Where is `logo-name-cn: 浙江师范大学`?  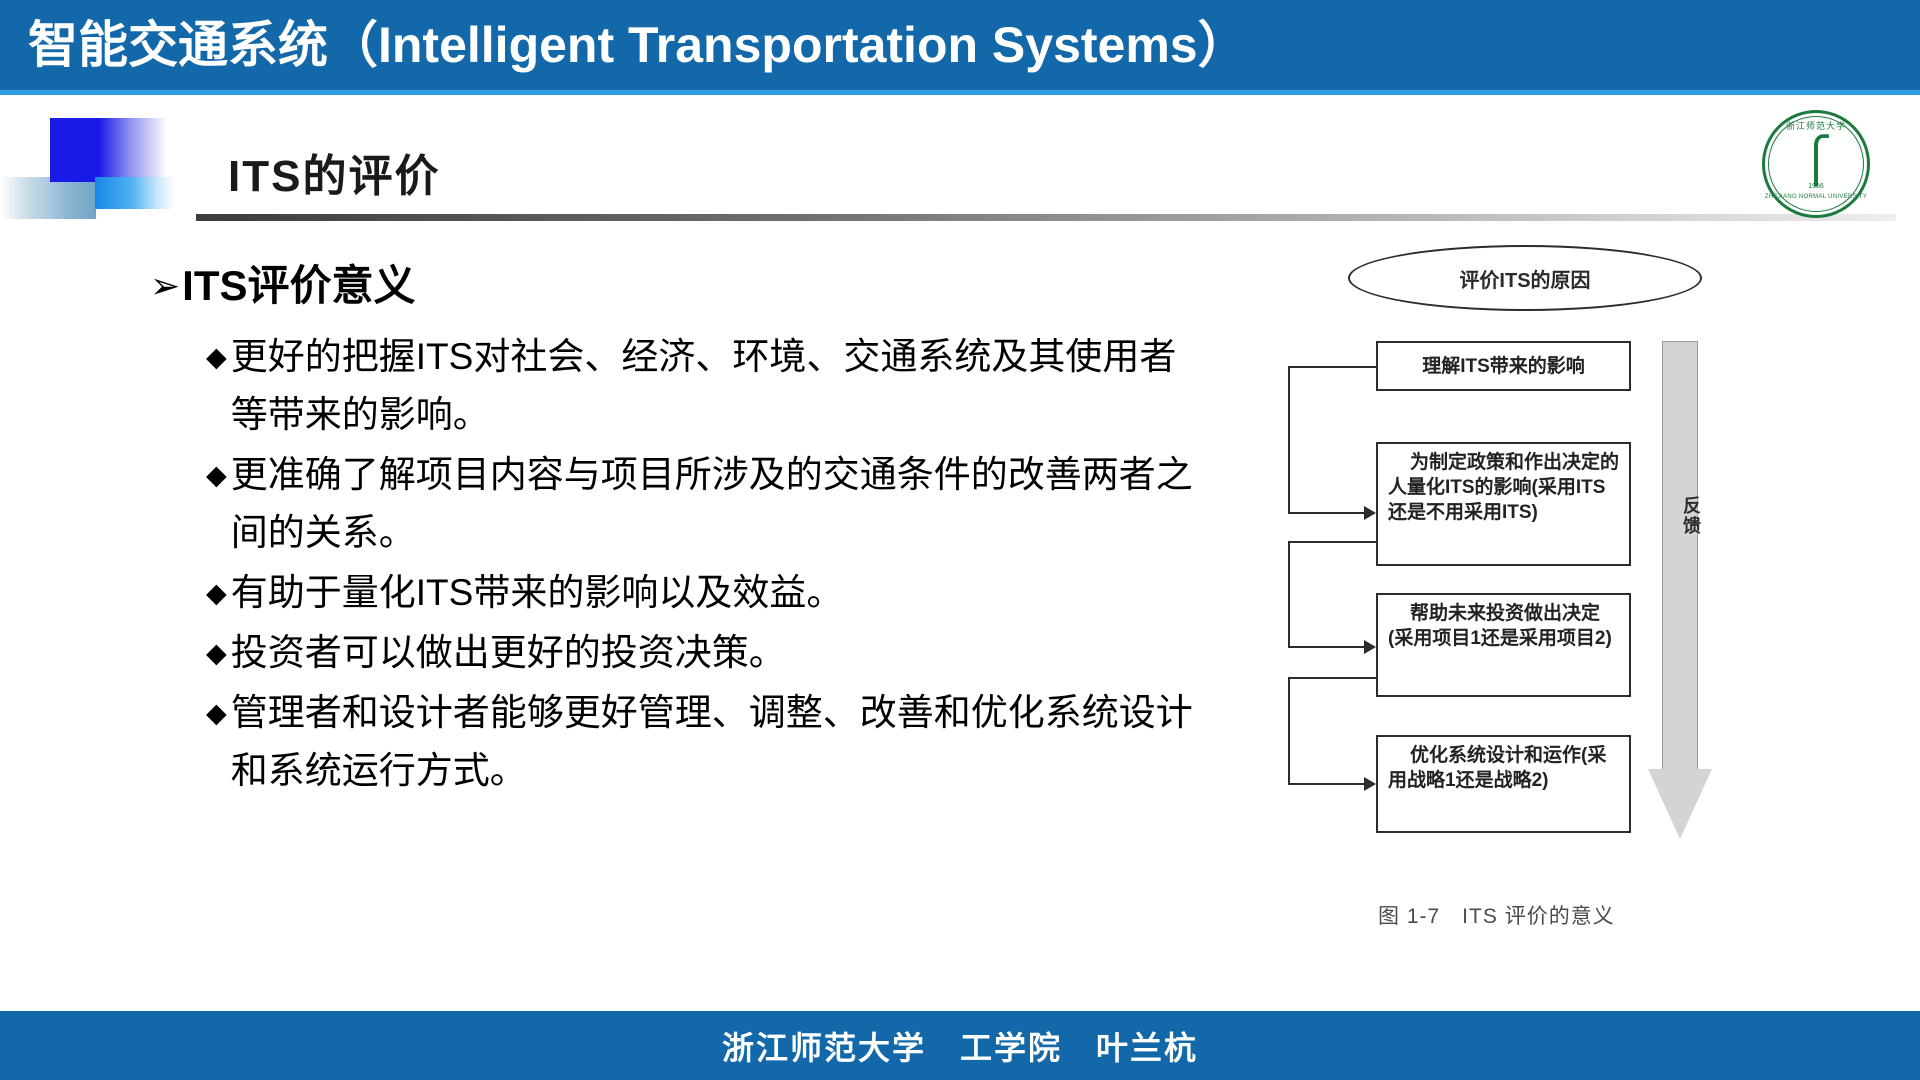
logo-name-cn: 浙江师范大学 is located at coordinates (1815, 126).